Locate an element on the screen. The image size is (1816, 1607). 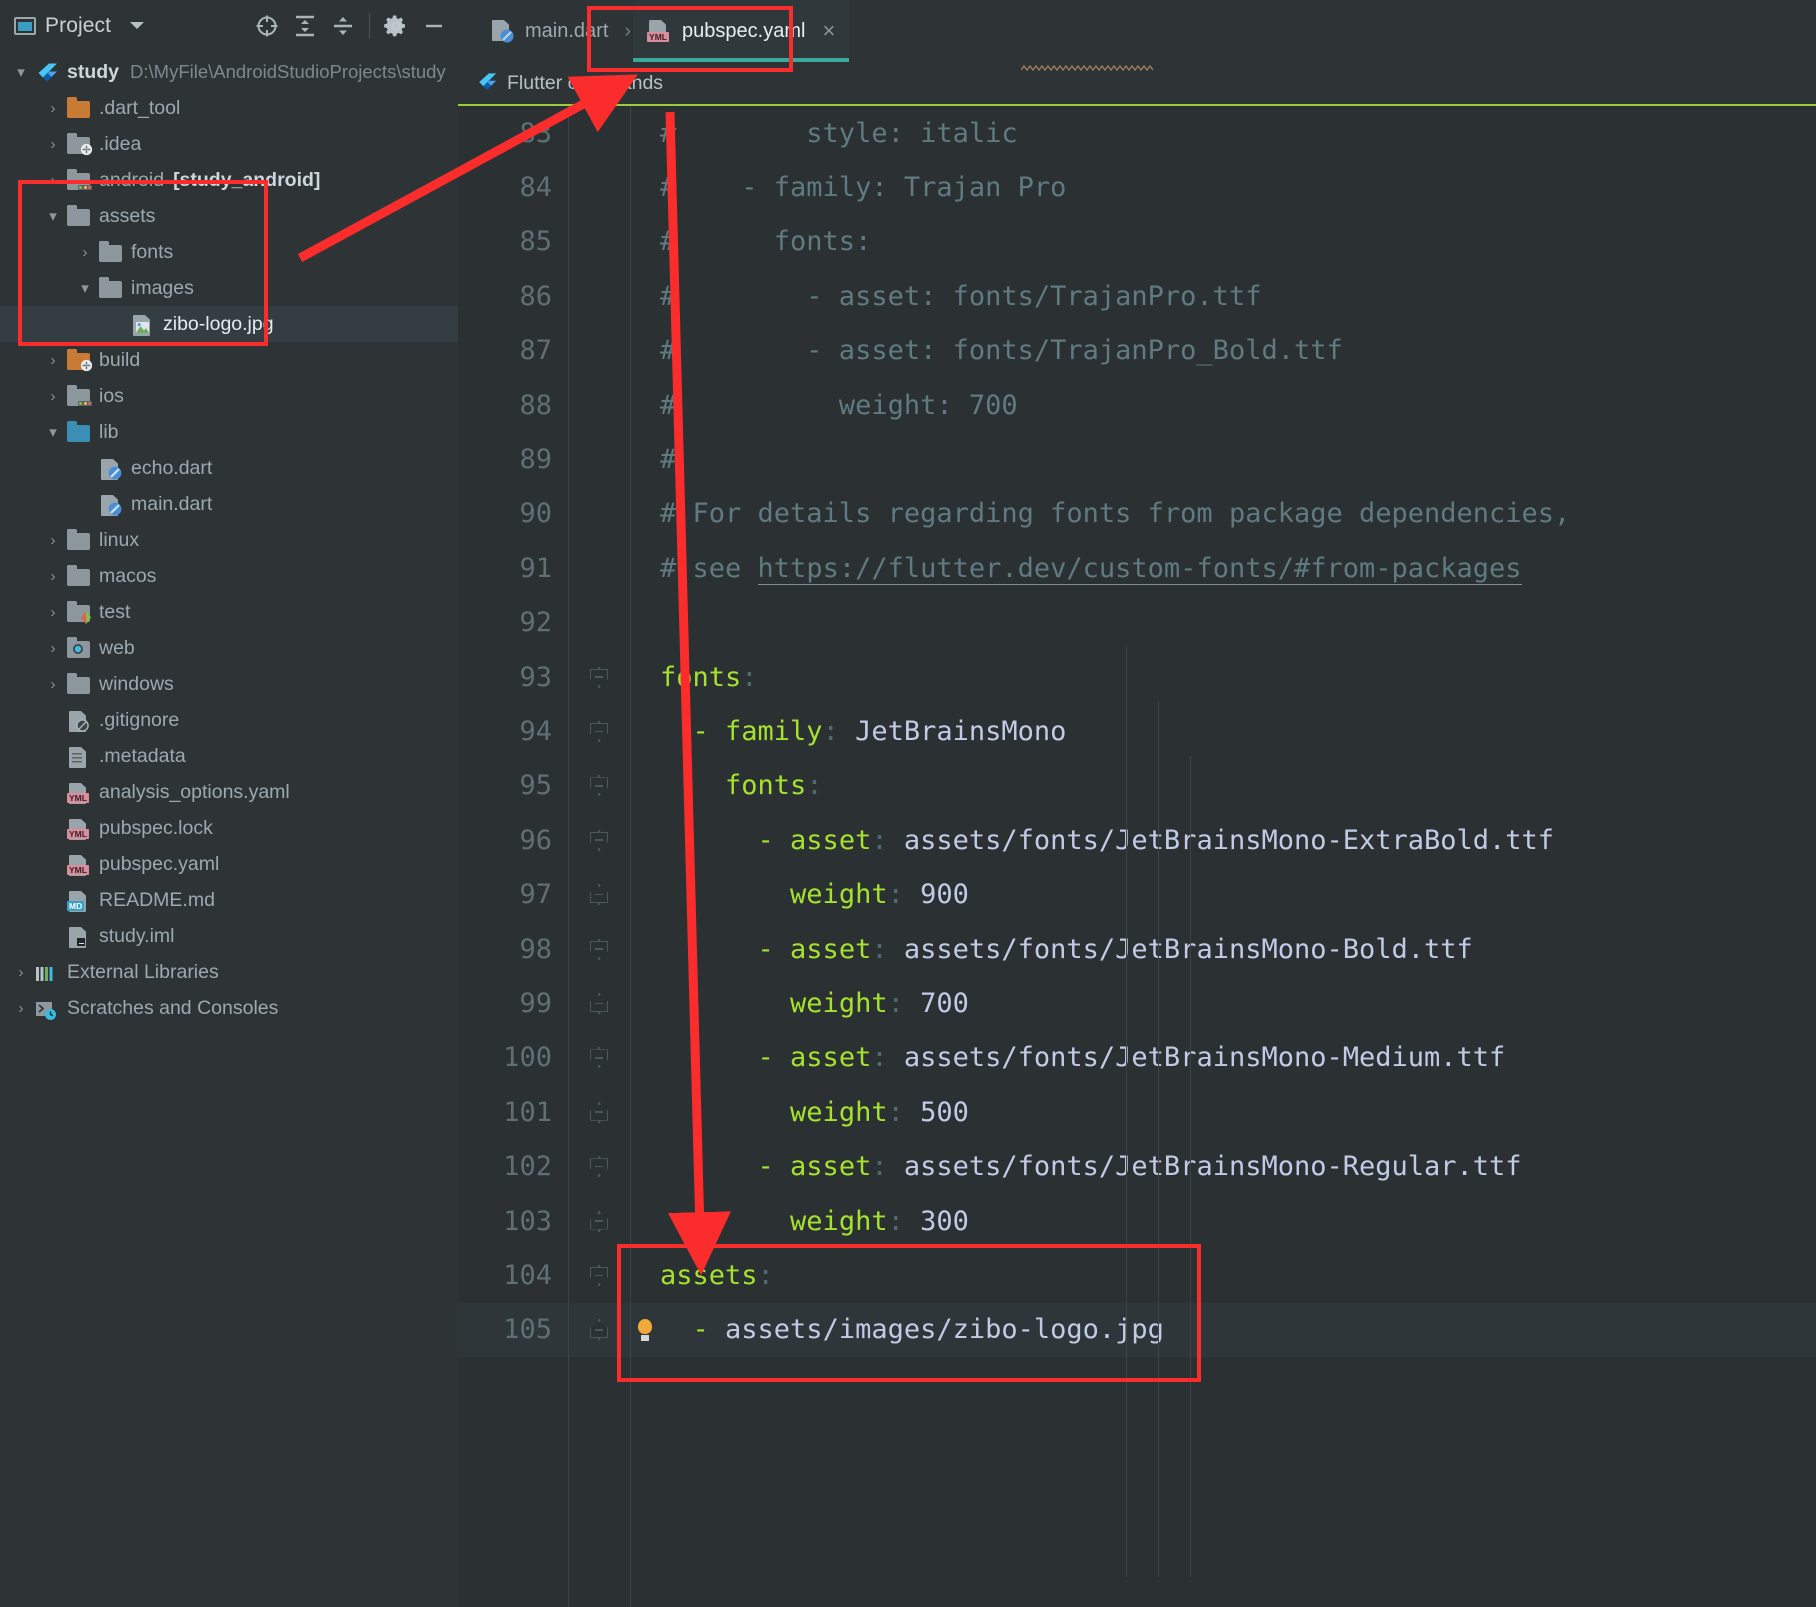
tree-item-gitignore: .gitignore is located at coordinates (229, 720).